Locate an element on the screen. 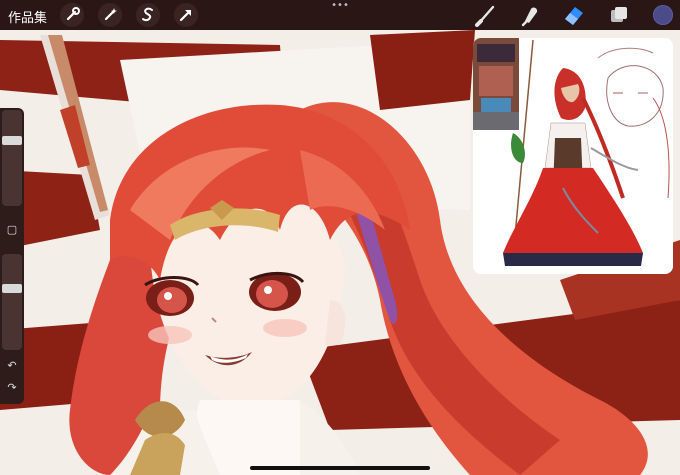 Image resolution: width=680 pixels, height=475 pixels. modify-button: ▢ is located at coordinates (12, 230).